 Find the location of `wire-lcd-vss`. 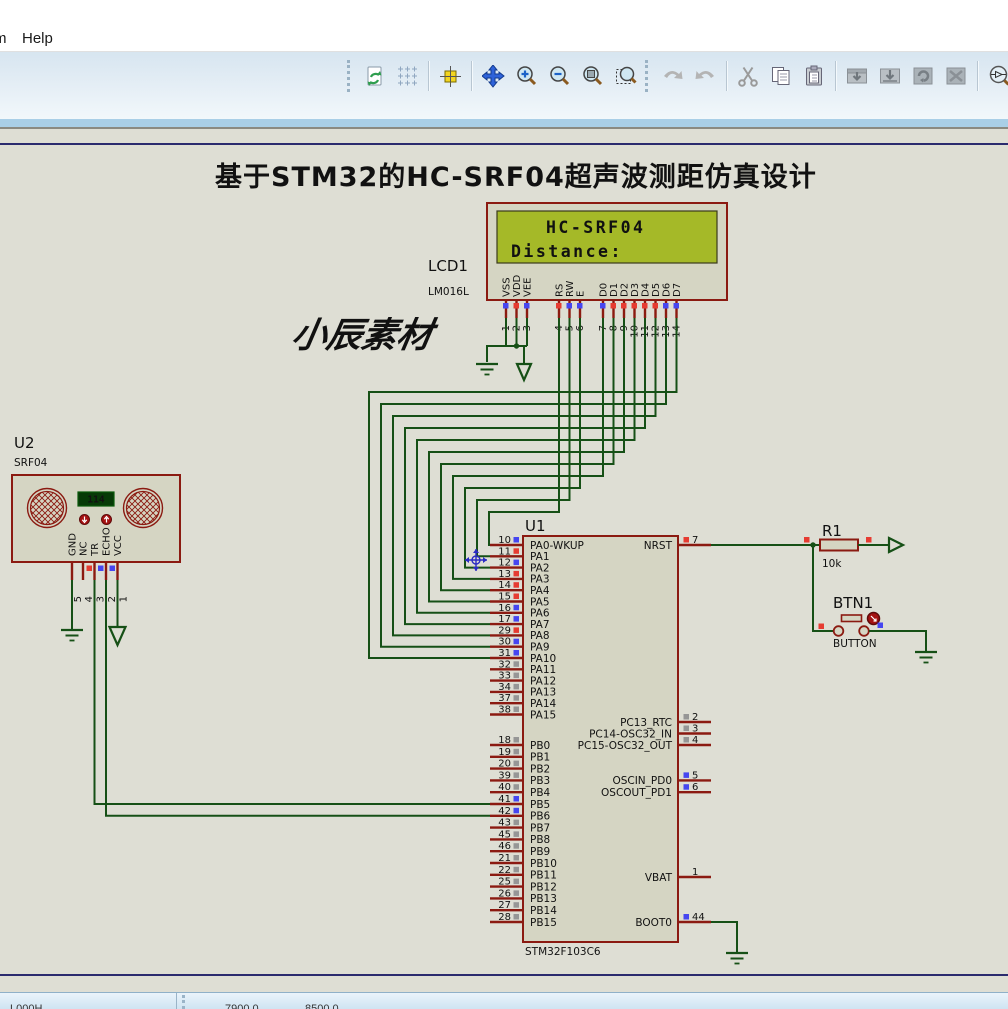

wire-lcd-vss is located at coordinates (496, 340).